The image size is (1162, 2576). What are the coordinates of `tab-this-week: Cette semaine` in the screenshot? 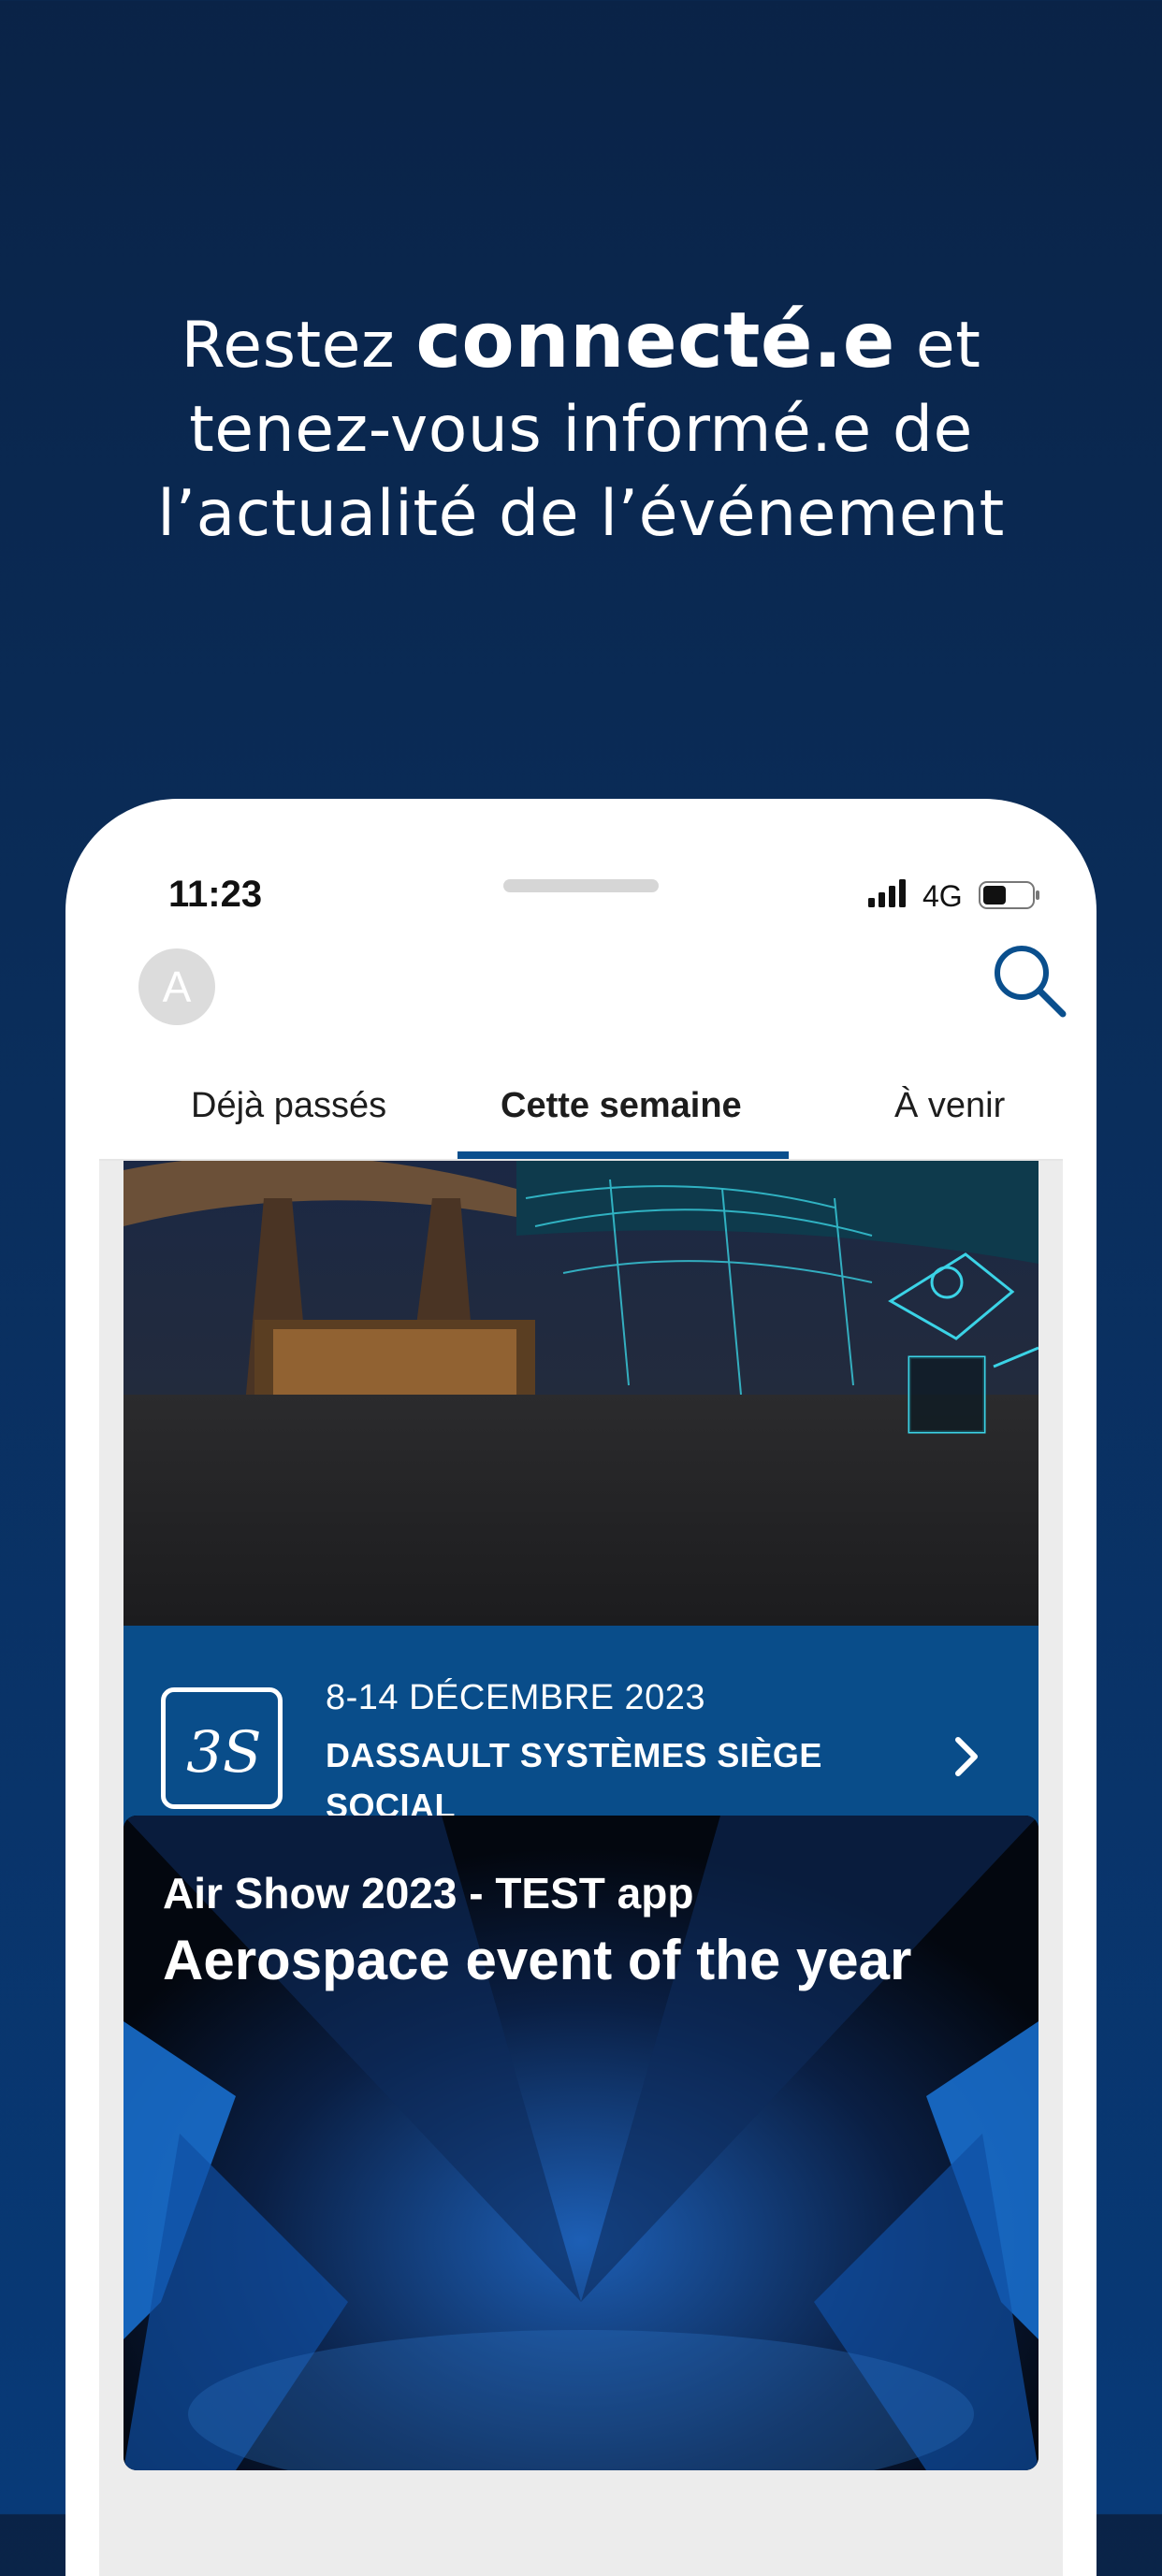 It's located at (622, 1106).